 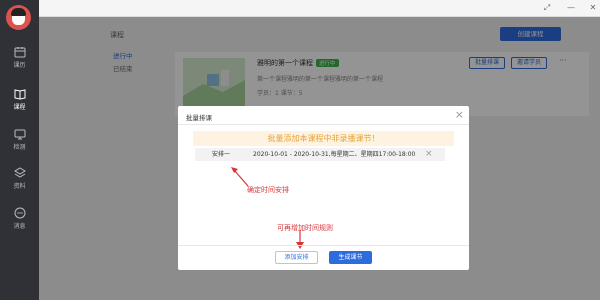 I want to click on restore-icon: ⤢, so click(x=547, y=8).